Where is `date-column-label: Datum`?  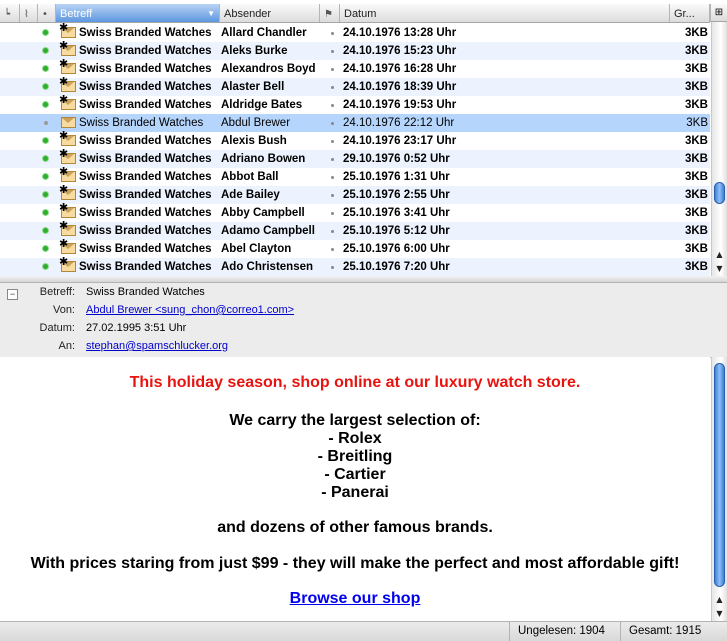 date-column-label: Datum is located at coordinates (360, 14).